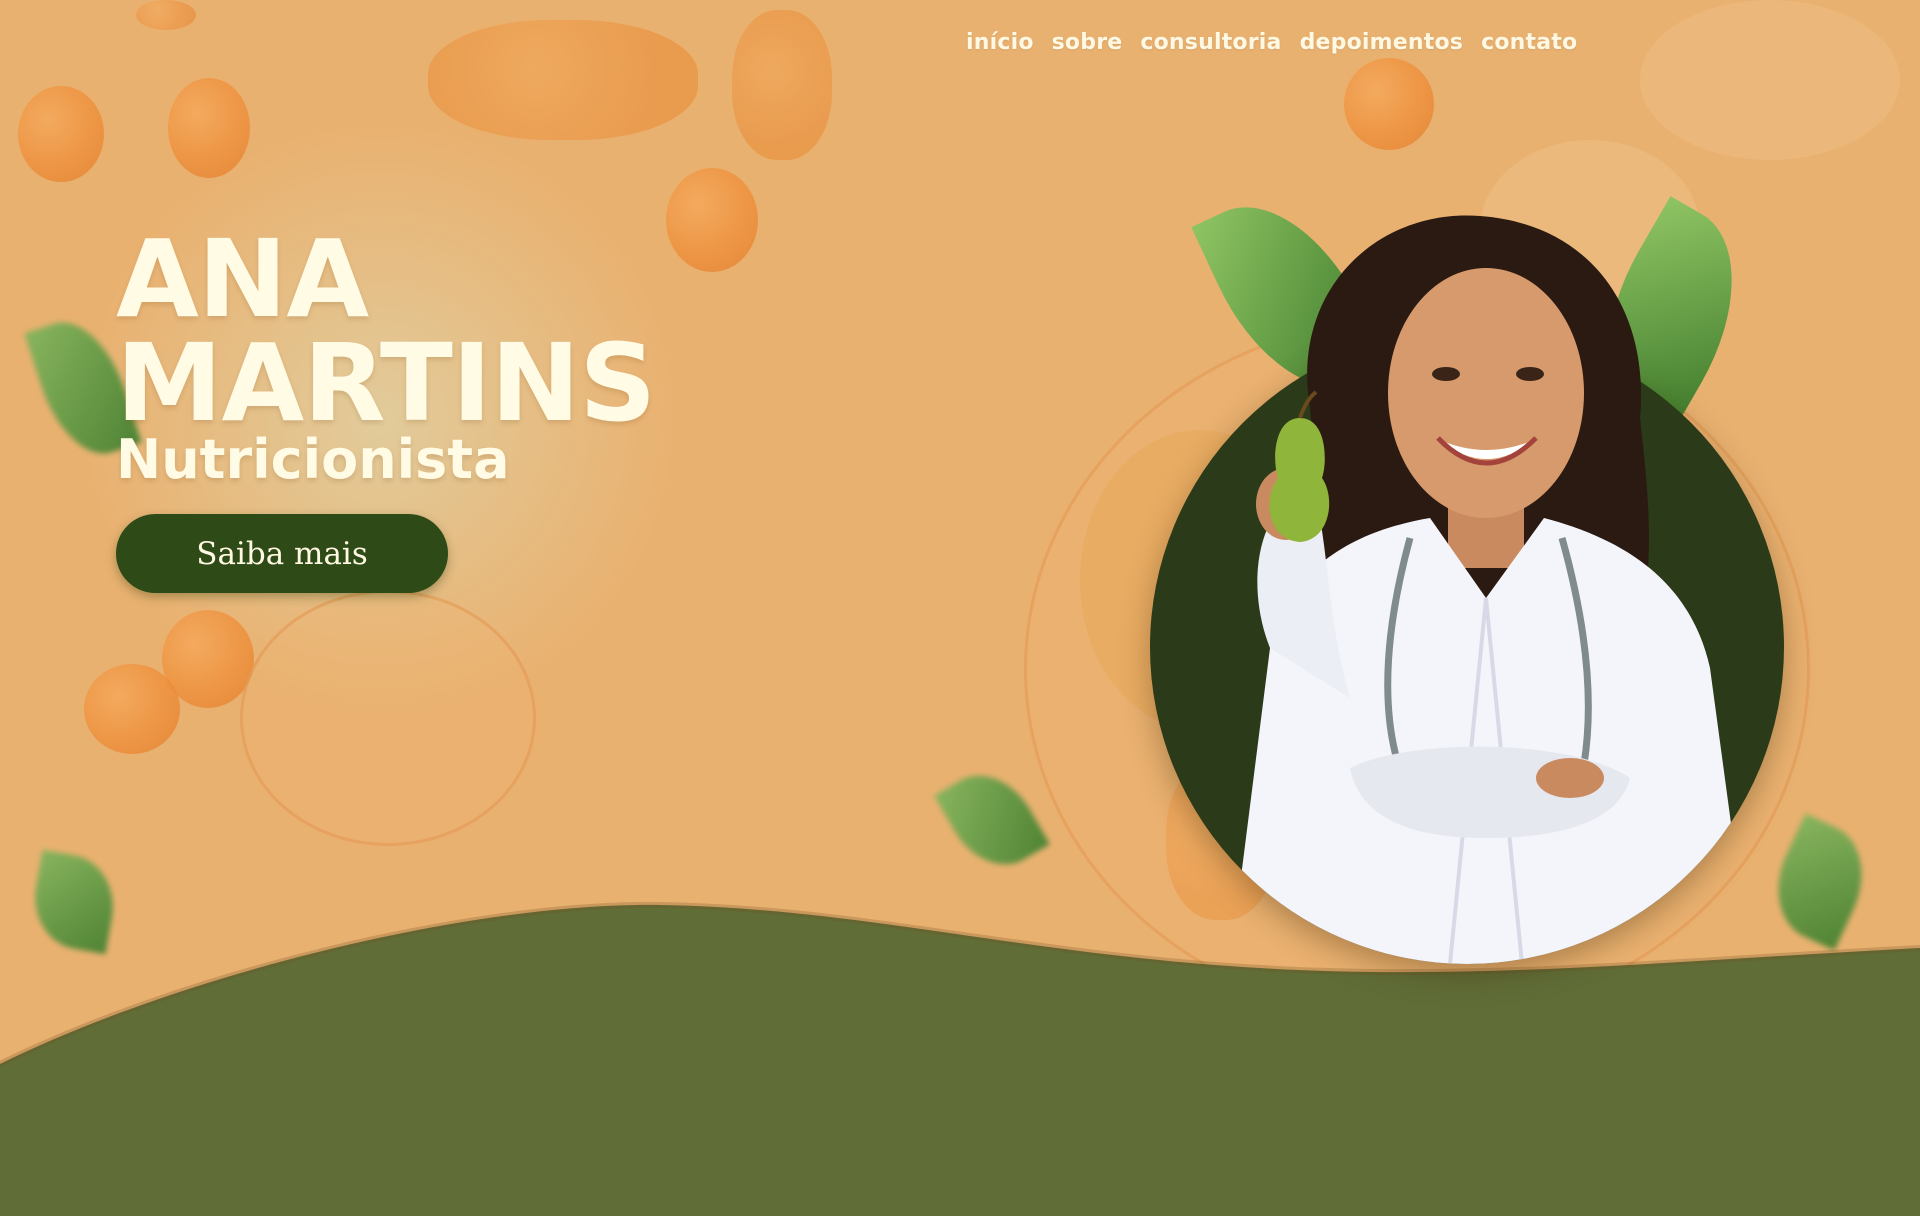 This screenshot has width=1920, height=1216. Describe the element at coordinates (1529, 42) in the screenshot. I see `nav-item-contato: contato` at that location.